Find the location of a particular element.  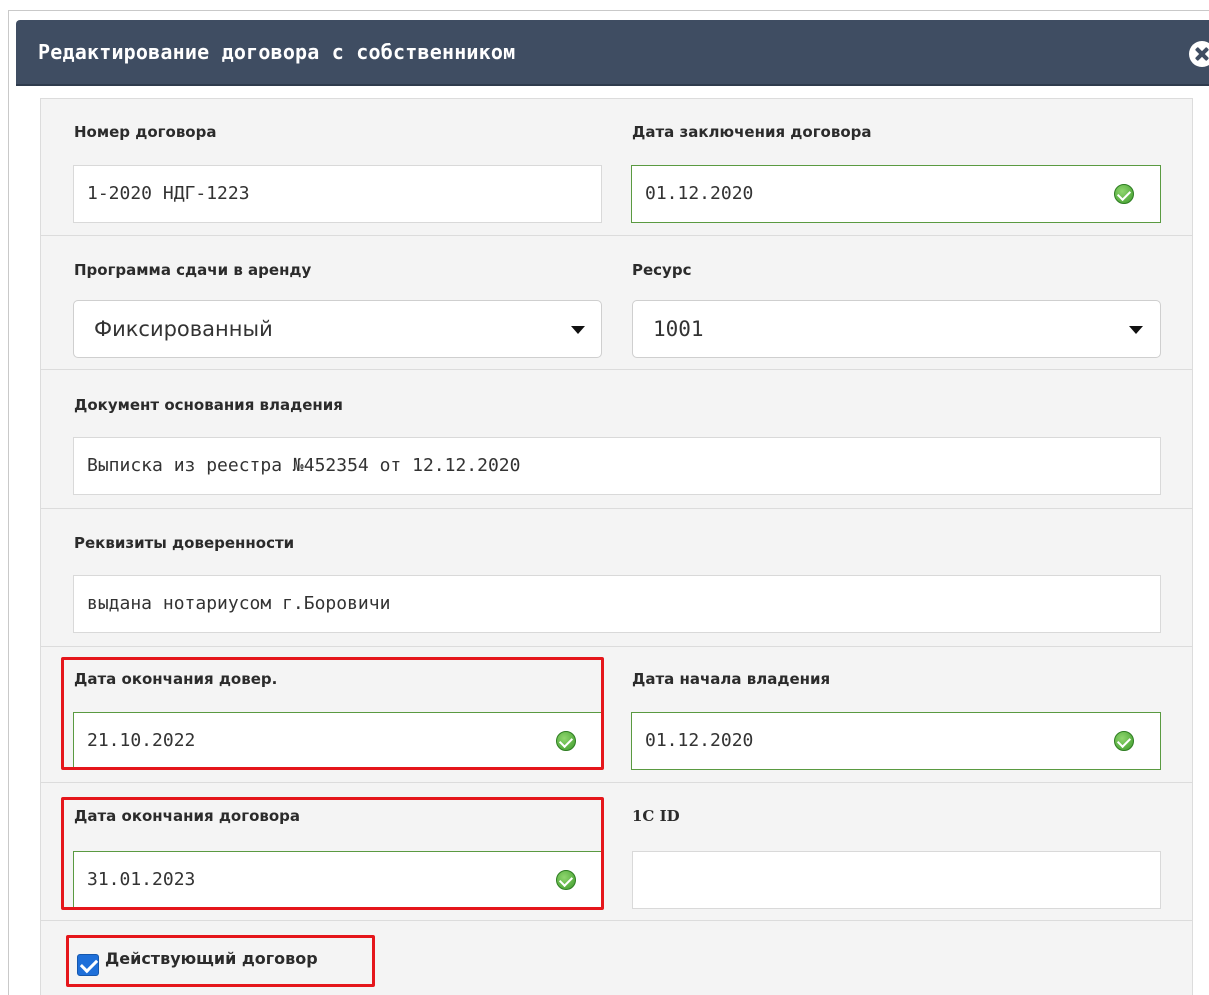

poa-end-date-input: 21.10.2022 is located at coordinates (337, 741).